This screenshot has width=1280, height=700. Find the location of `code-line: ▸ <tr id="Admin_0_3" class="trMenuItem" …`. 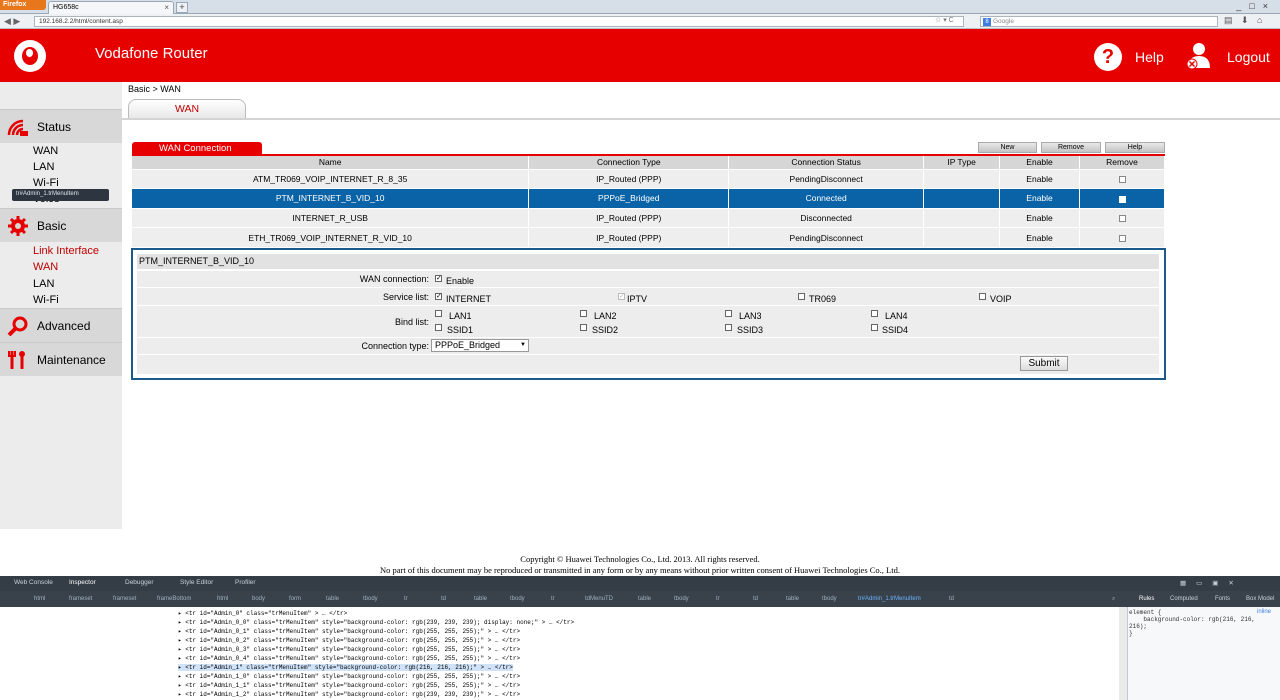

code-line: ▸ <tr id="Admin_0_3" class="trMenuItem" … is located at coordinates (349, 649).